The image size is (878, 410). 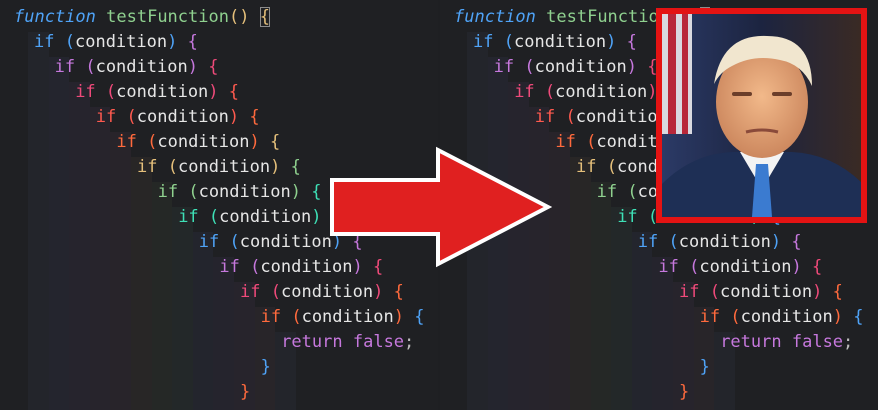 What do you see at coordinates (607, 17) in the screenshot?
I see `function-name: testFunction` at bounding box center [607, 17].